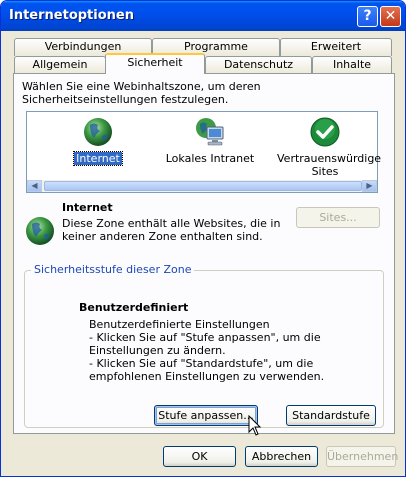 This screenshot has height=477, width=406. Describe the element at coordinates (325, 132) in the screenshot. I see `trusted-check-icon` at that location.